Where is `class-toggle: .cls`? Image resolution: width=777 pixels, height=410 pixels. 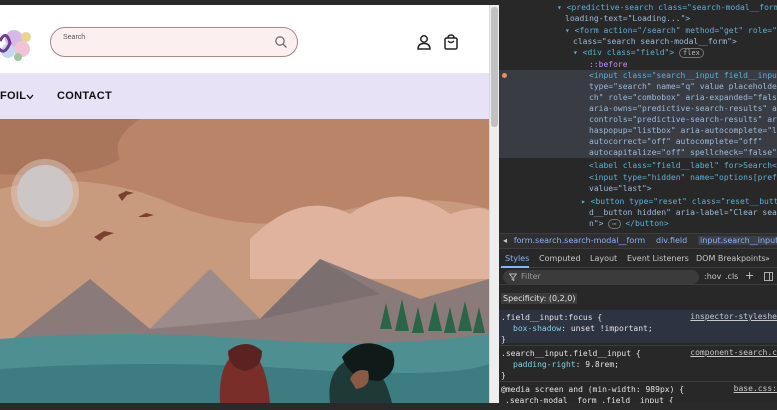
class-toggle: .cls is located at coordinates (731, 276).